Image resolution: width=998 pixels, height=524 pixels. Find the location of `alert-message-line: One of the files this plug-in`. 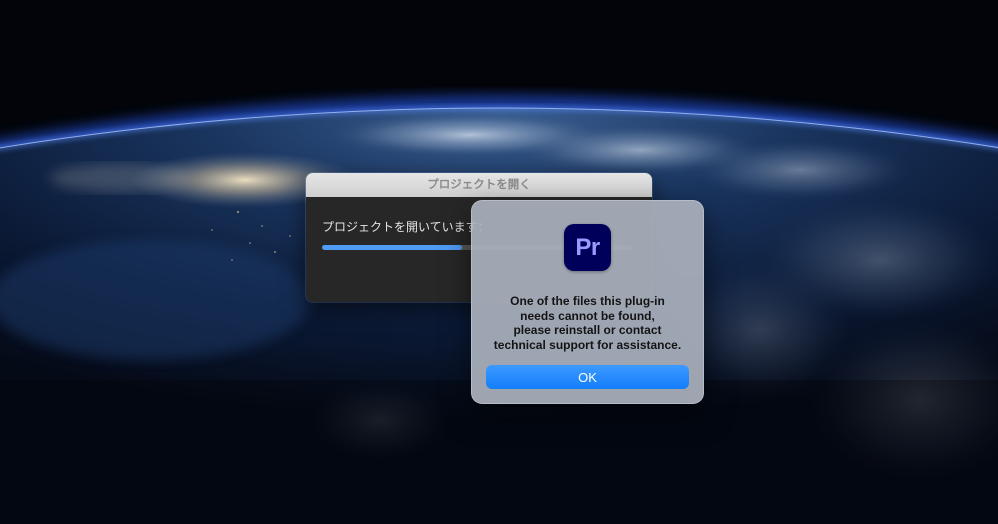

alert-message-line: One of the files this plug-in is located at coordinates (587, 301).